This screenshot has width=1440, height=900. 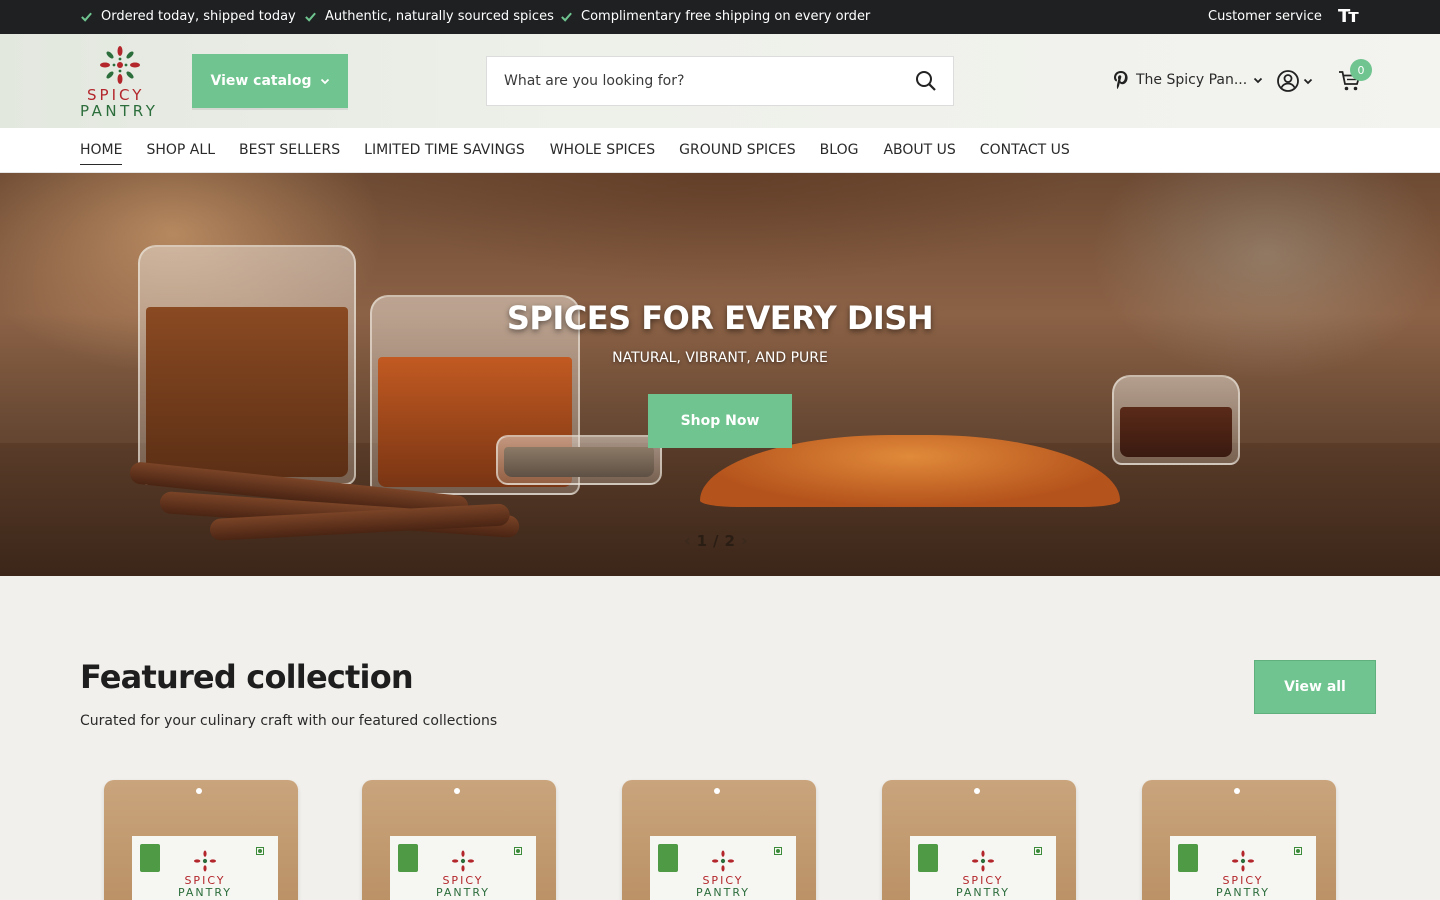 I want to click on usp-text: Authentic, naturally sourced spices, so click(x=439, y=16).